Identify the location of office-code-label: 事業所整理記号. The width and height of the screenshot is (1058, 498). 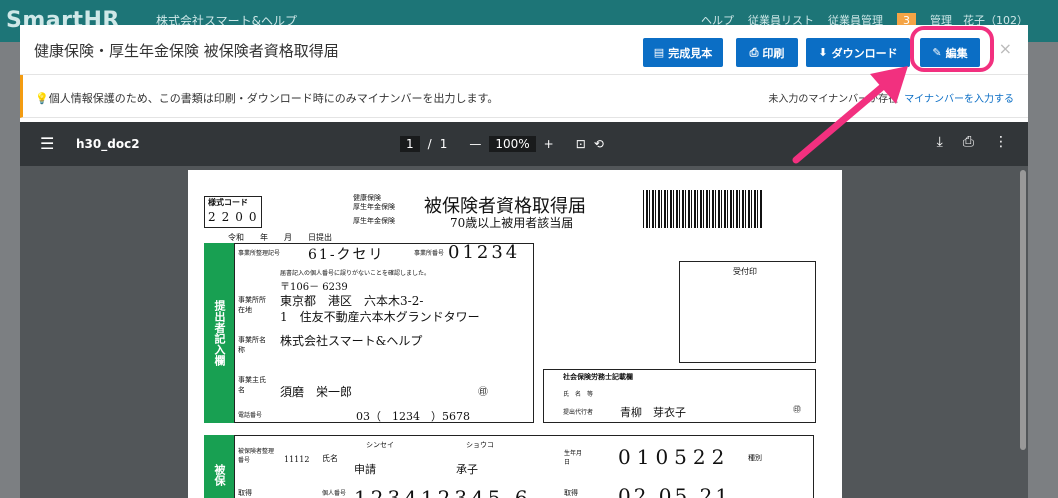
(259, 253).